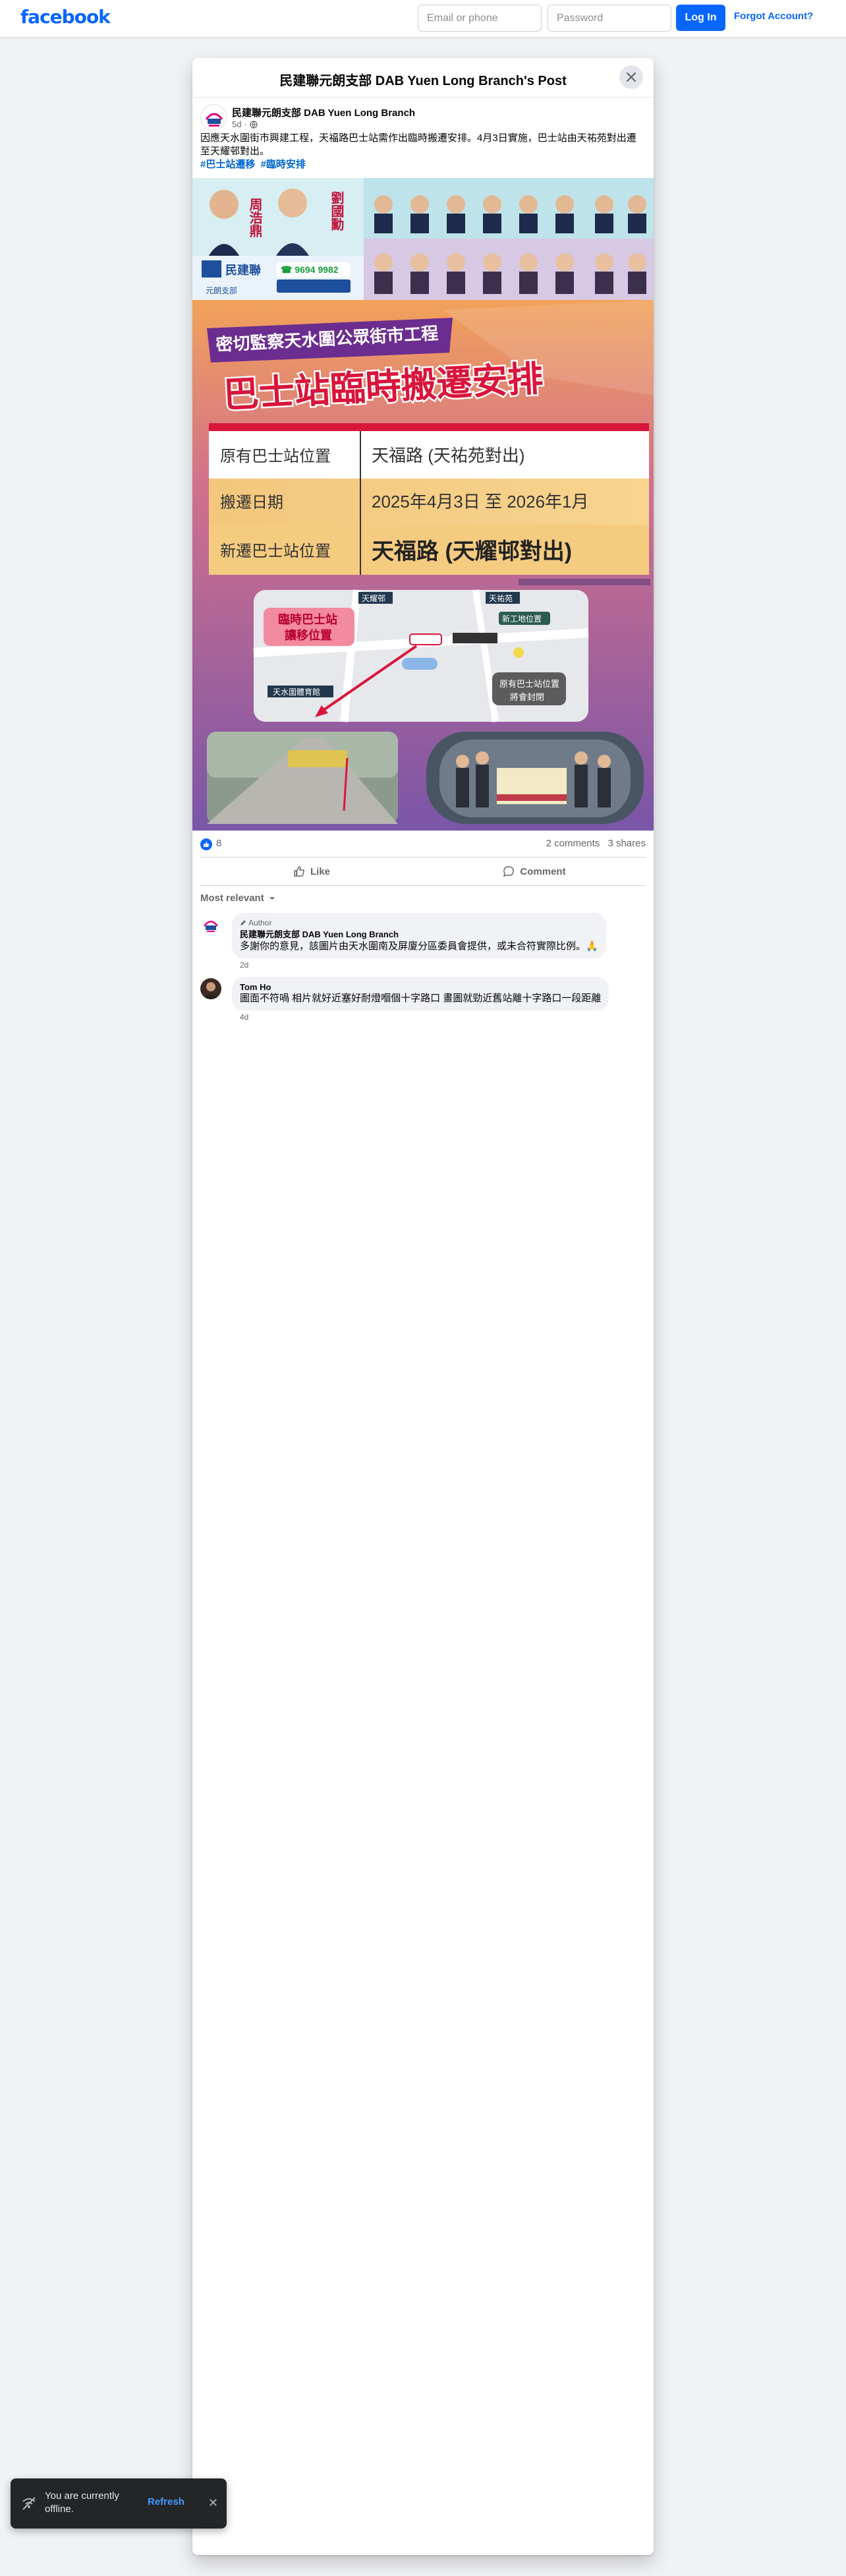 Image resolution: width=846 pixels, height=2576 pixels. Describe the element at coordinates (373, 598) in the screenshot. I see `svg-text: 天耀邨` at that location.